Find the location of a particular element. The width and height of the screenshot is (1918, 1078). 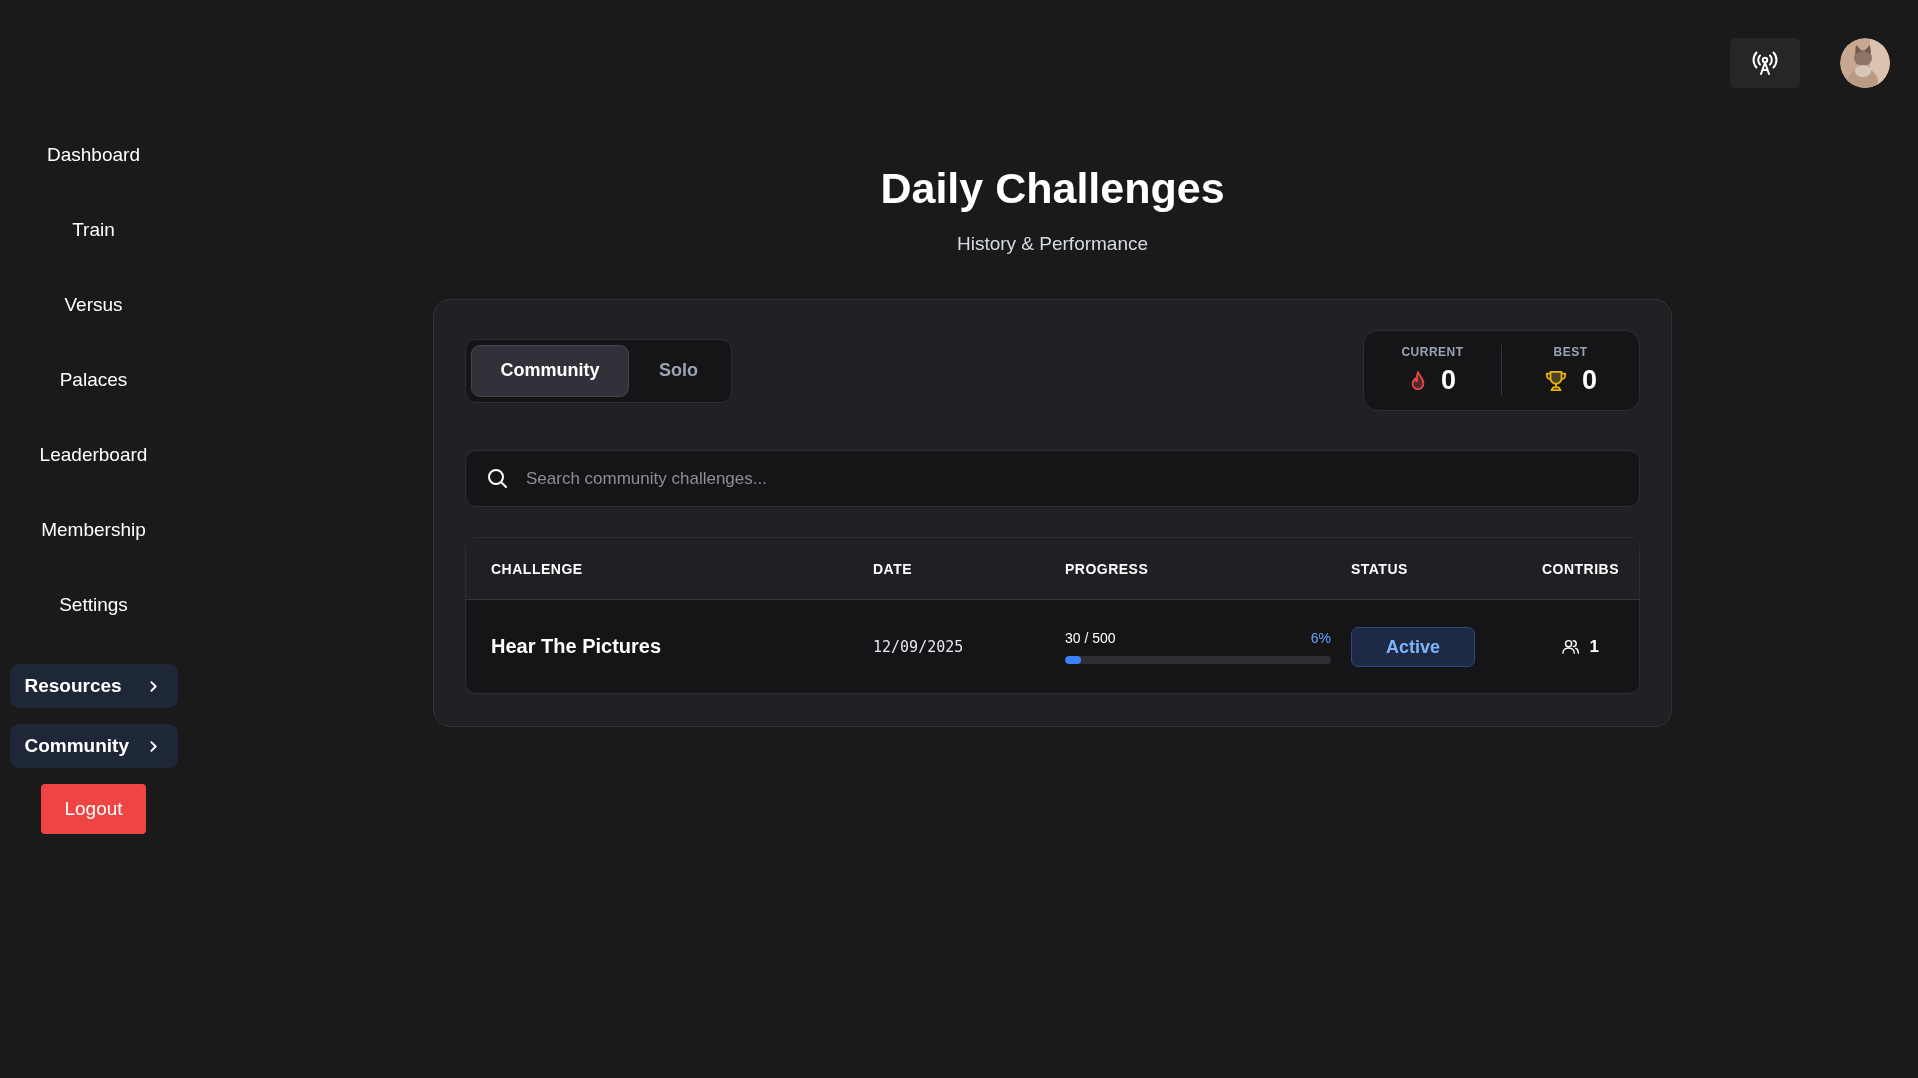

nav-link: Leaderboard is located at coordinates (93, 455).